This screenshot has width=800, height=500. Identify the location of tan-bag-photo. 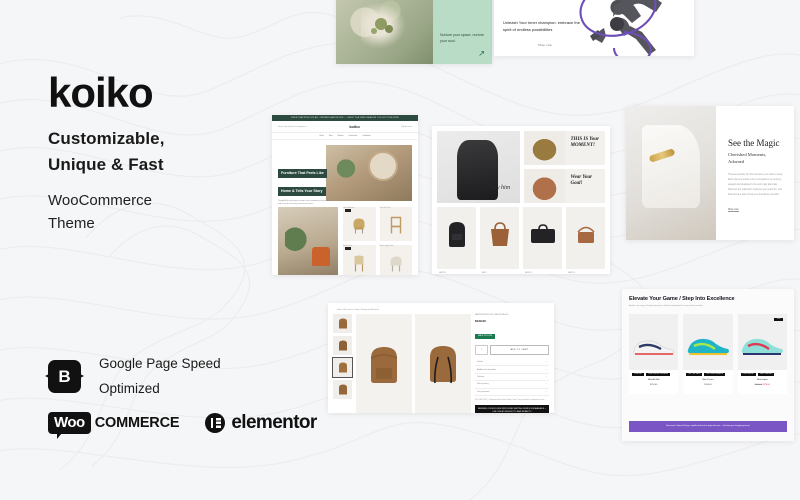
(544, 186).